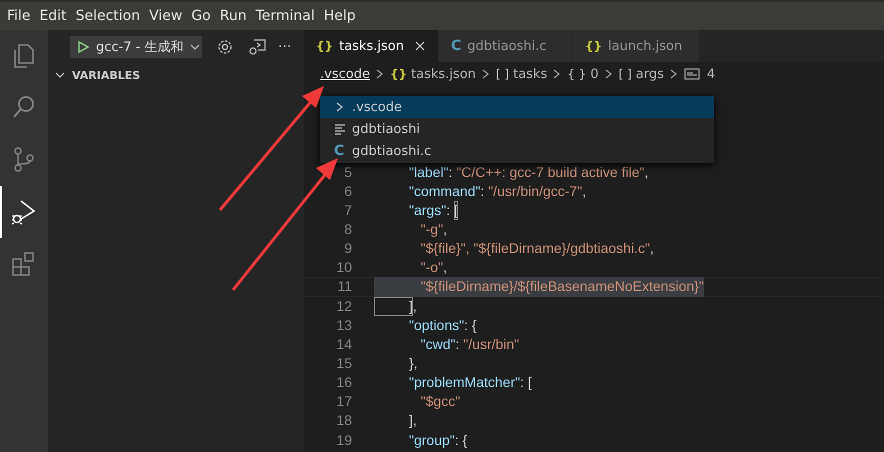 The width and height of the screenshot is (884, 452). I want to click on symbol-icon: { }, so click(576, 74).